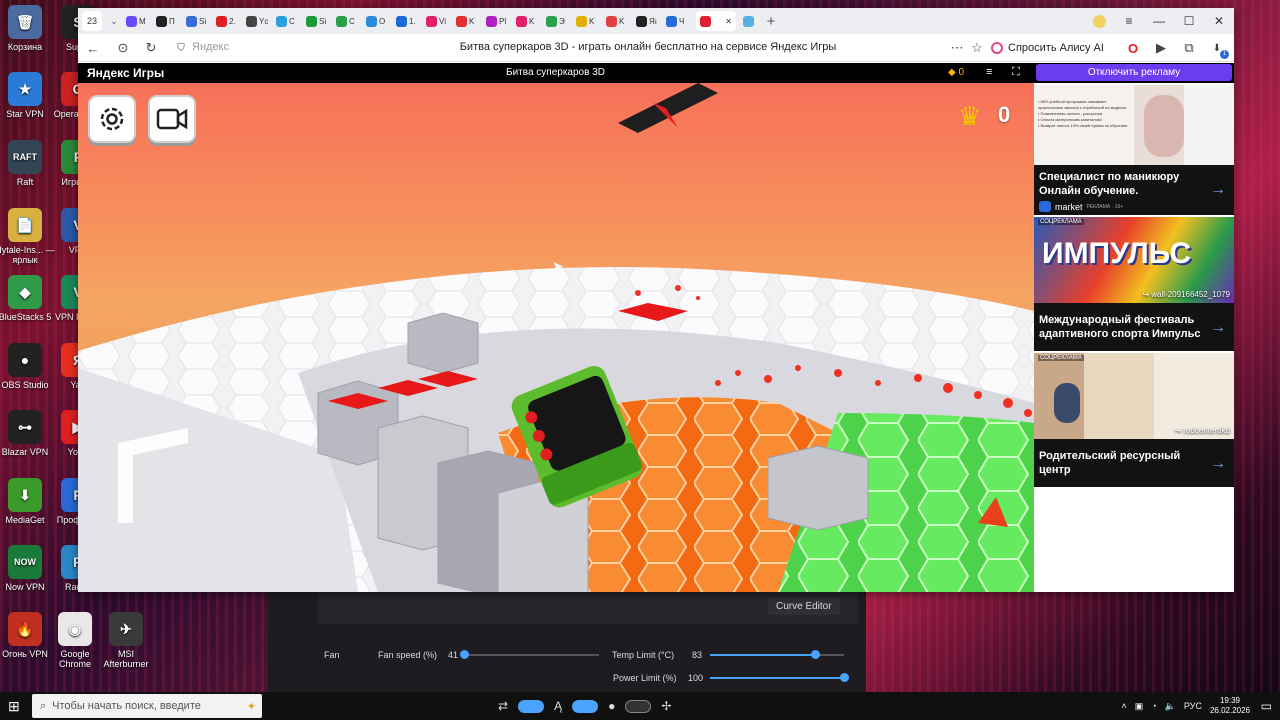 The image size is (1280, 720). Describe the element at coordinates (27, 28) in the screenshot. I see `desktop-icon: 🗑 Корзина` at that location.